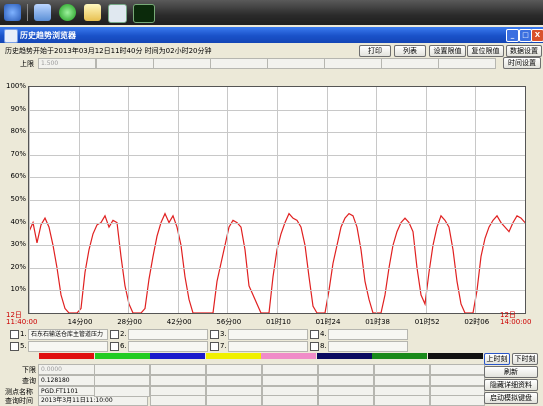 The image size is (543, 406). I want to click on series-number: 2., so click(123, 334).